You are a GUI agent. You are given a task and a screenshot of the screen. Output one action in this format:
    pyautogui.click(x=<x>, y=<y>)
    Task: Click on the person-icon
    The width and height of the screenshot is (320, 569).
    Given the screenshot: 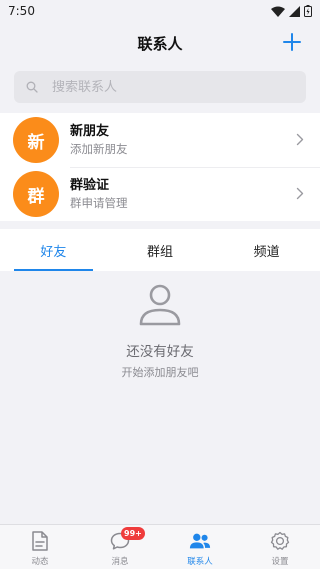 What is the action you would take?
    pyautogui.click(x=160, y=305)
    